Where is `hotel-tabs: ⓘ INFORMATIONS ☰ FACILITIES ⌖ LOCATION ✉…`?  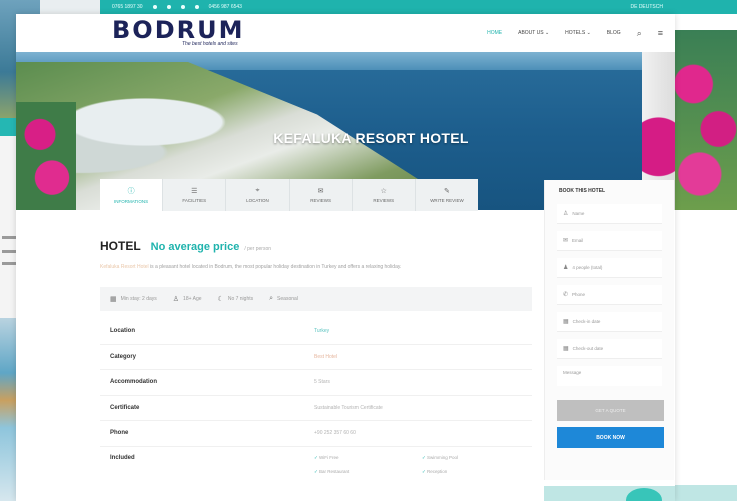
hotel-tabs: ⓘ INFORMATIONS ☰ FACILITIES ⌖ LOCATION ✉… is located at coordinates (289, 195).